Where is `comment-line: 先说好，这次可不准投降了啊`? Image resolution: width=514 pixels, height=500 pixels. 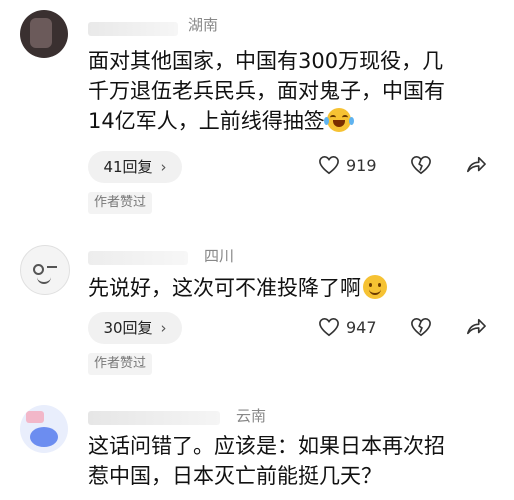 comment-line: 先说好，这次可不准投降了啊 is located at coordinates (293, 288).